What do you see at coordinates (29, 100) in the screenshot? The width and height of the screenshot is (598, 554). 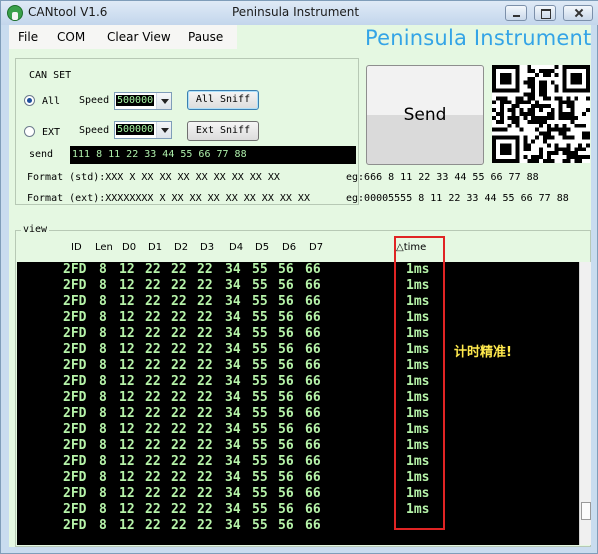 I see `radio-all` at bounding box center [29, 100].